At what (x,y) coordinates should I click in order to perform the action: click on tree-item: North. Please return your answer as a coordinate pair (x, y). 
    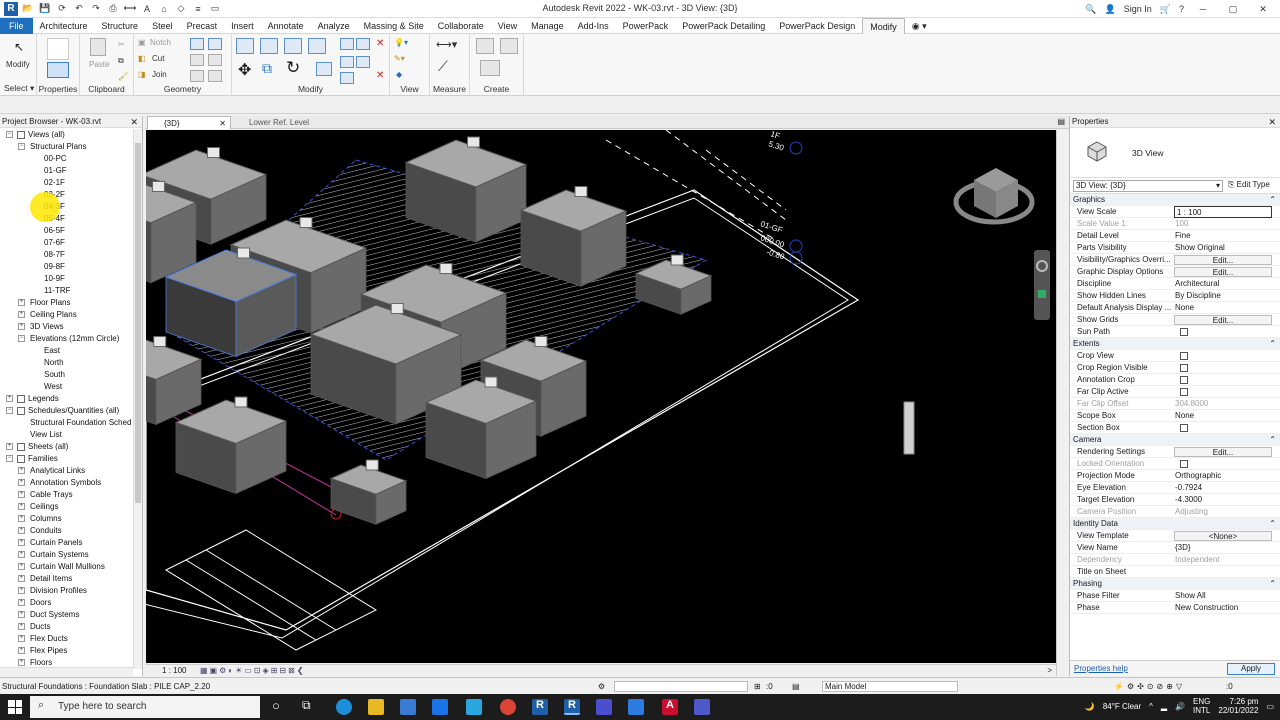
    Looking at the image, I should click on (66, 363).